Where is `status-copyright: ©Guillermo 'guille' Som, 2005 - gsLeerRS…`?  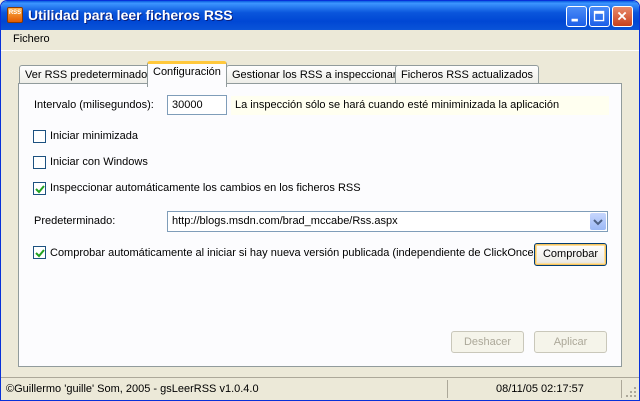
status-copyright: ©Guillermo 'guille' Som, 2005 - gsLeerRS… is located at coordinates (132, 389).